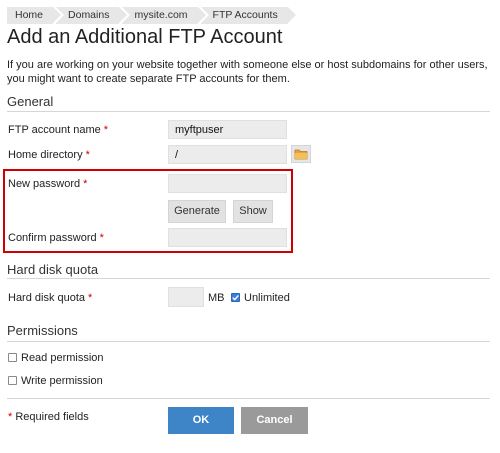  I want to click on breadcrumb: Home Domains mysite.com FTP Accounts, so click(151, 15).